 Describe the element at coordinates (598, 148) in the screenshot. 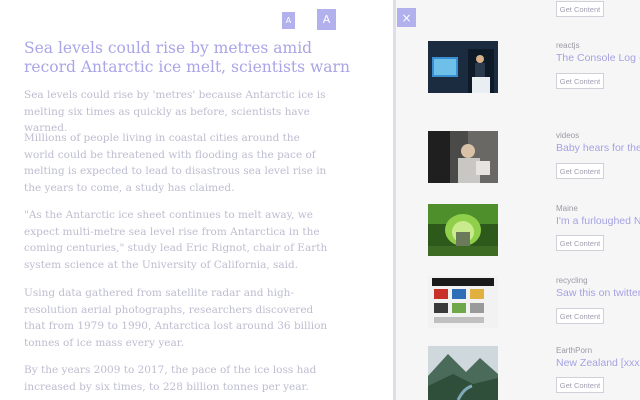

I see `feed-item-headline: Baby hears for the` at that location.